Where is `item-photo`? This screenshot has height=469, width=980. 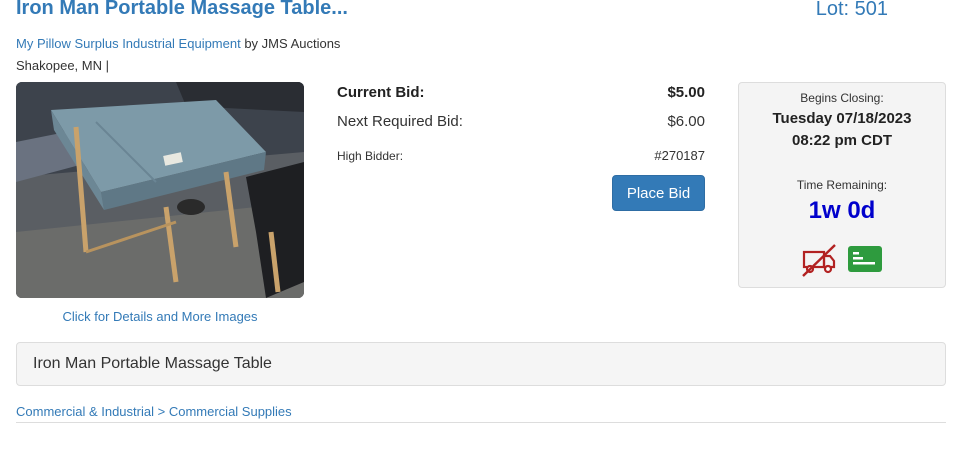 item-photo is located at coordinates (160, 190).